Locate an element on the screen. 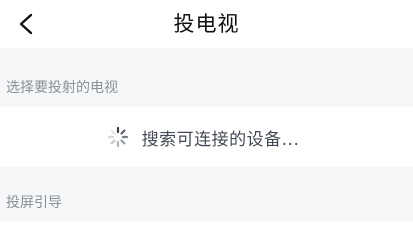  cast-guide-content is located at coordinates (206, 237).